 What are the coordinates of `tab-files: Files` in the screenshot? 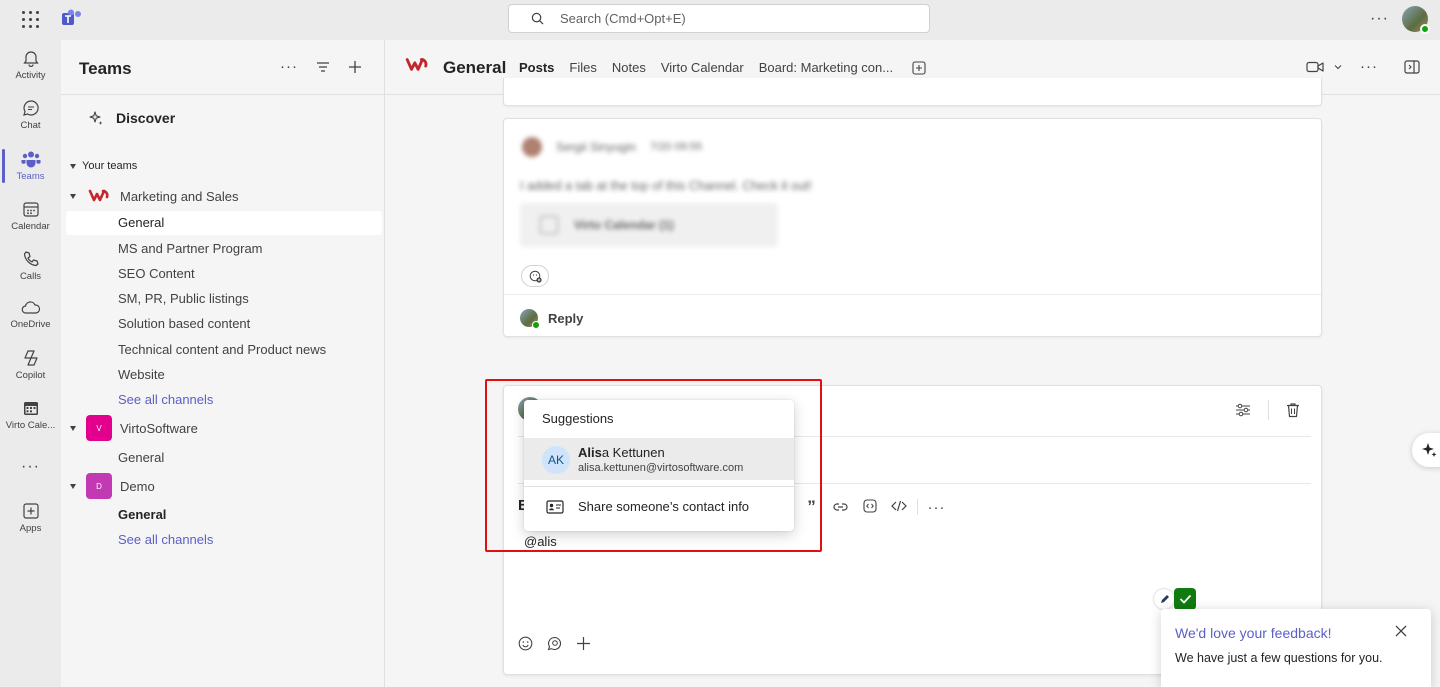 It's located at (582, 67).